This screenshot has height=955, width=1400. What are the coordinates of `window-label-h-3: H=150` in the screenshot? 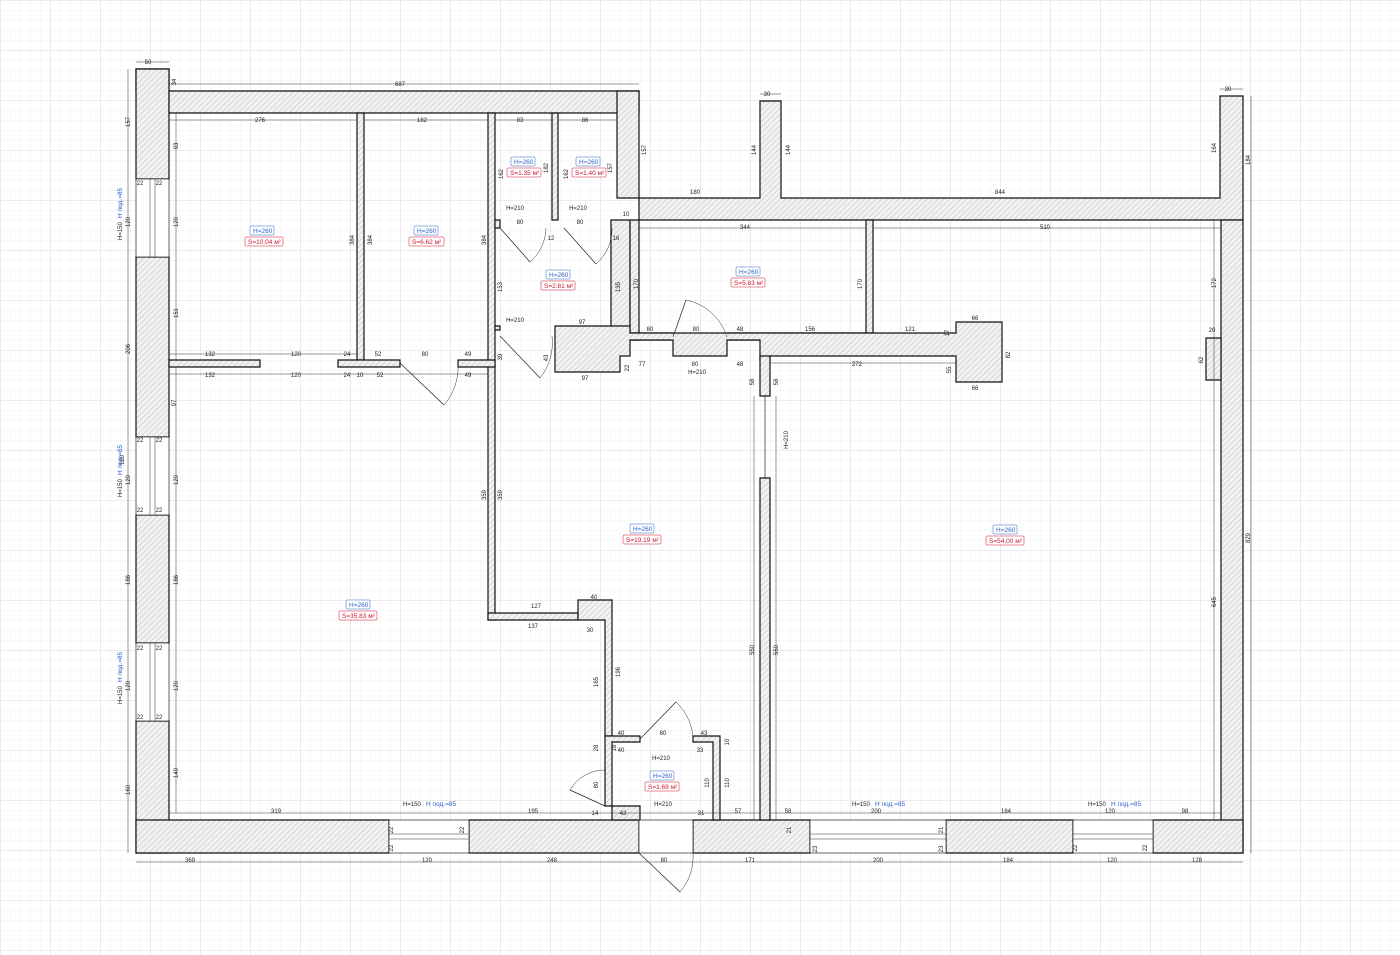 It's located at (121, 694).